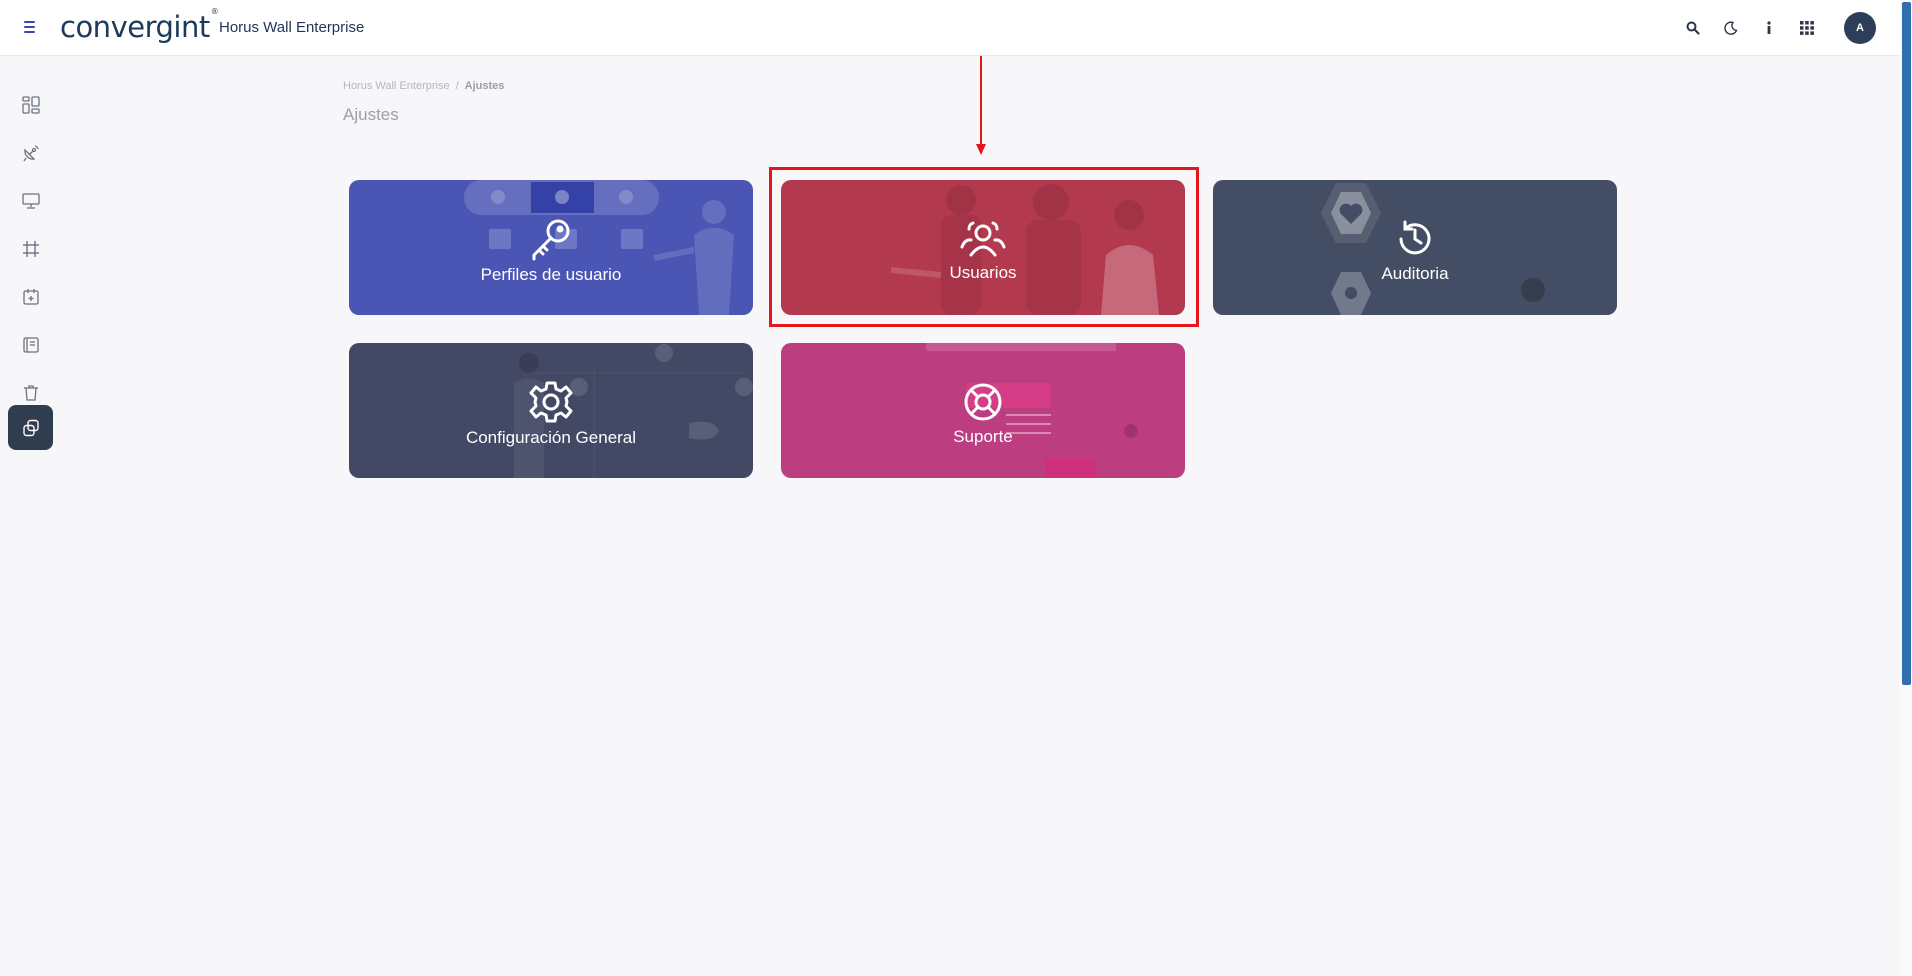 The width and height of the screenshot is (1912, 976). Describe the element at coordinates (1807, 28) in the screenshot. I see `apps-grid-icon` at that location.